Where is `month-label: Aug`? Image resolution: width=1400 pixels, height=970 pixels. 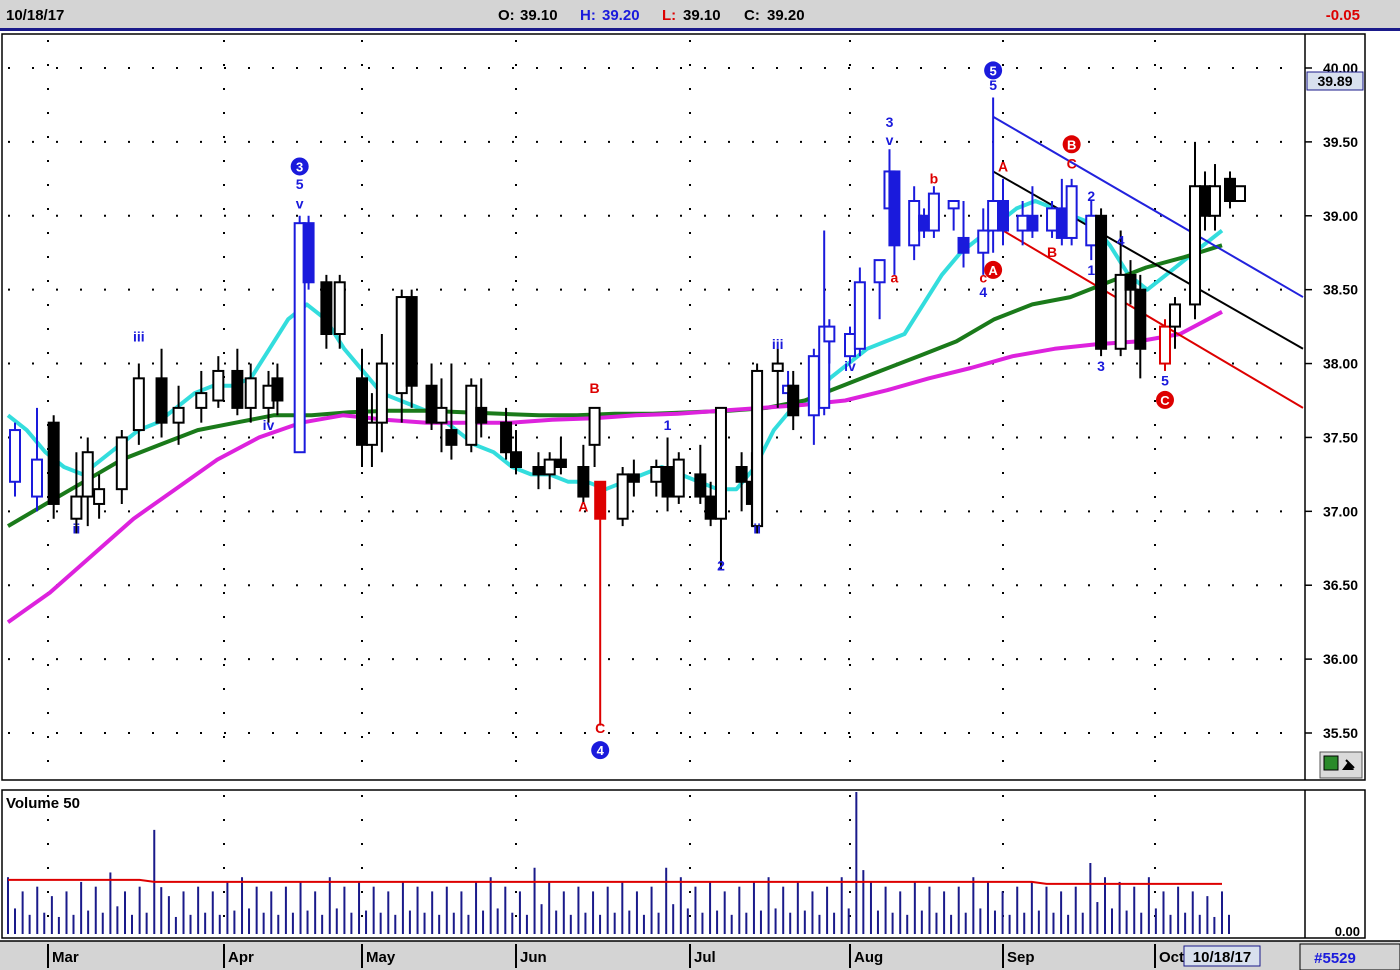
month-label: Aug is located at coordinates (868, 957).